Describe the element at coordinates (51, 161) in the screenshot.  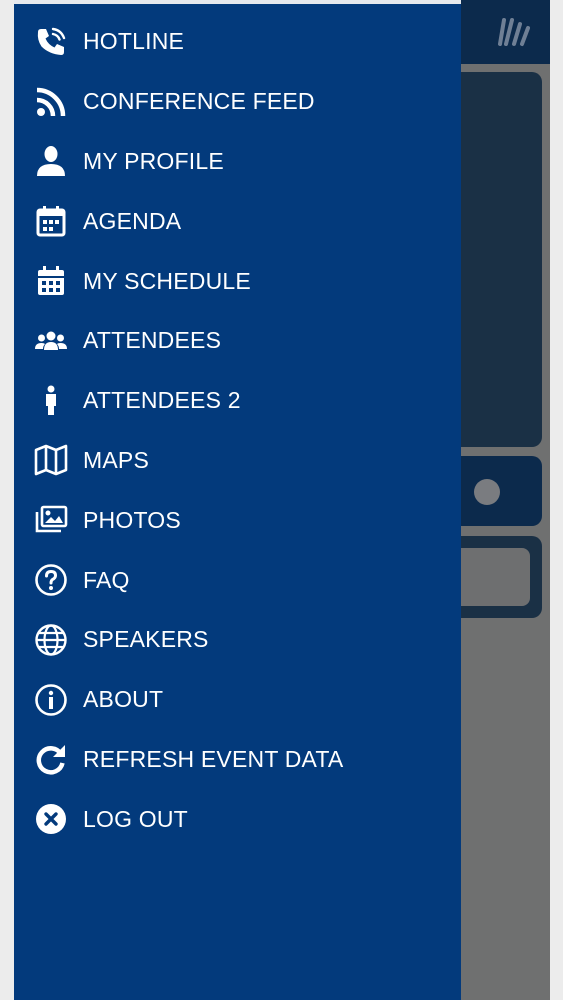
I see `user-icon` at that location.